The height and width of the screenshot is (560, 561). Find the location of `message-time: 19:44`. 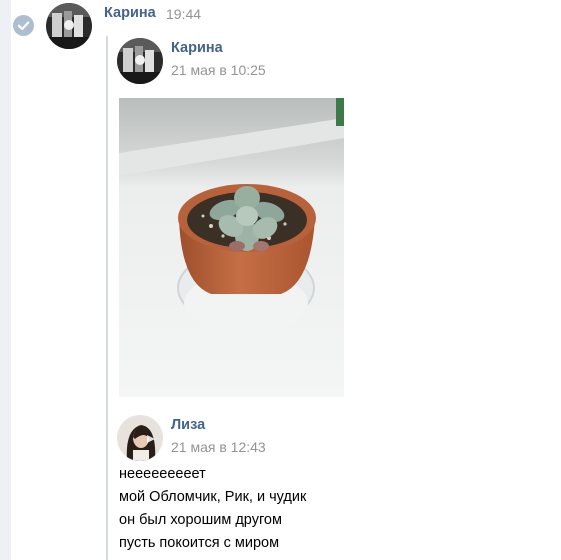

message-time: 19:44 is located at coordinates (183, 14).